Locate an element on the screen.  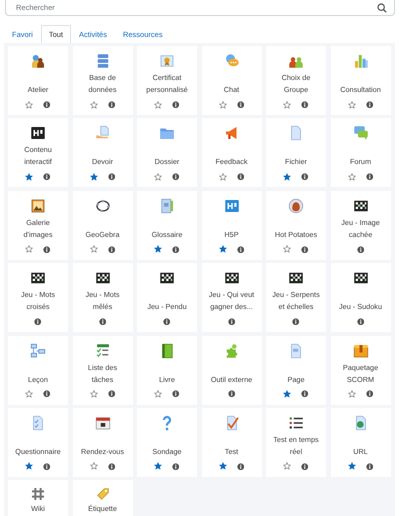
search-icon is located at coordinates (382, 8).